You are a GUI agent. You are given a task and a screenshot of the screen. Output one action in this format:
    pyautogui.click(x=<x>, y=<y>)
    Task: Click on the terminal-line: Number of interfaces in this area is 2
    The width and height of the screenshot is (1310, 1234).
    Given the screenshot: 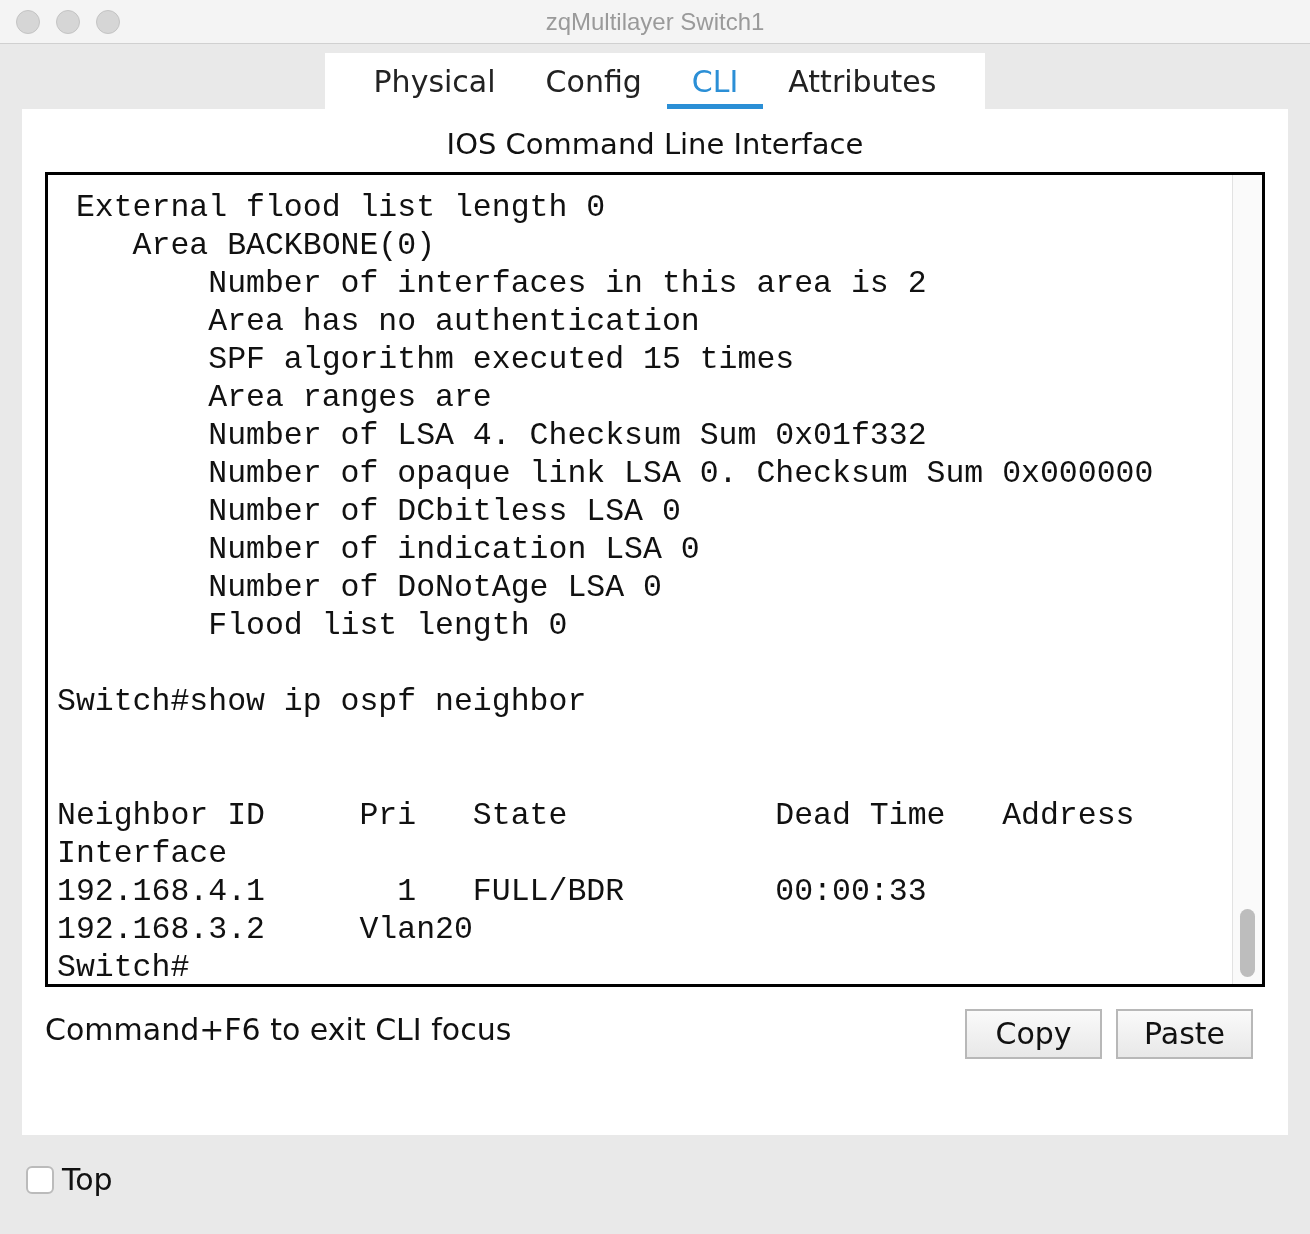 What is the action you would take?
    pyautogui.click(x=567, y=283)
    